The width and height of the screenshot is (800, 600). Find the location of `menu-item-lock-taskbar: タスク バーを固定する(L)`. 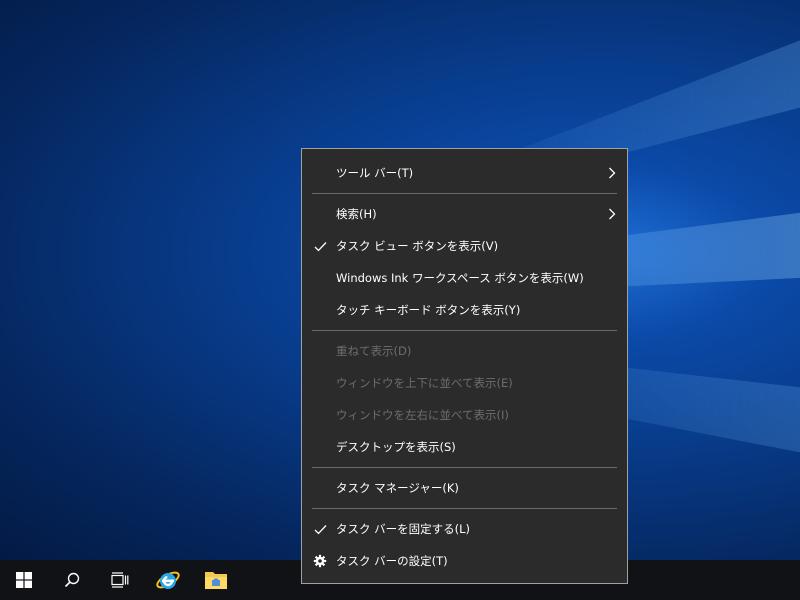

menu-item-lock-taskbar: タスク バーを固定する(L) is located at coordinates (464, 529).